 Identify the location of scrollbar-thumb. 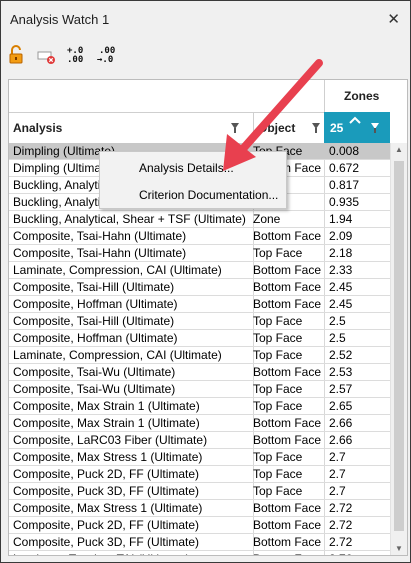
(399, 346).